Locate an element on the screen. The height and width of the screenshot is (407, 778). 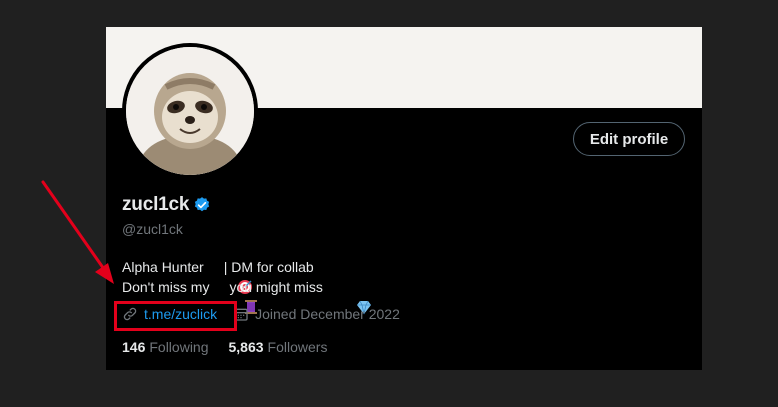
annotation-arrow-icon is located at coordinates (77, 232).